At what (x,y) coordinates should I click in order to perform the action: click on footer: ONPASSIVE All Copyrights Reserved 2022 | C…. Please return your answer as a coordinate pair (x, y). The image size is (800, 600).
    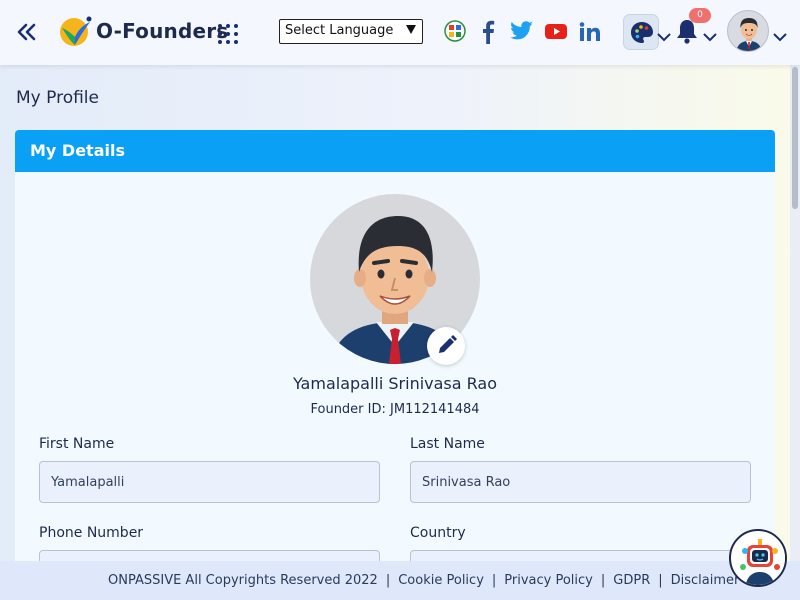
    Looking at the image, I should click on (400, 580).